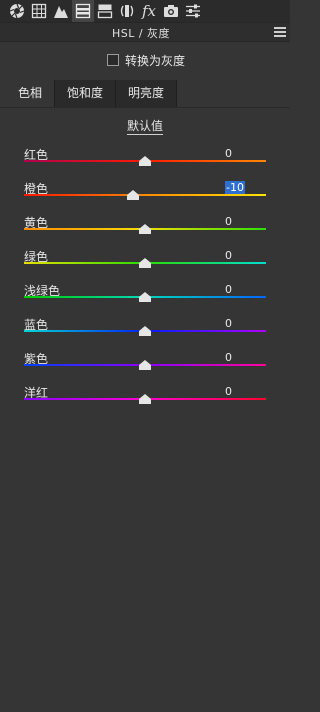  Describe the element at coordinates (39, 11) in the screenshot. I see `grid-histogram-icon` at that location.